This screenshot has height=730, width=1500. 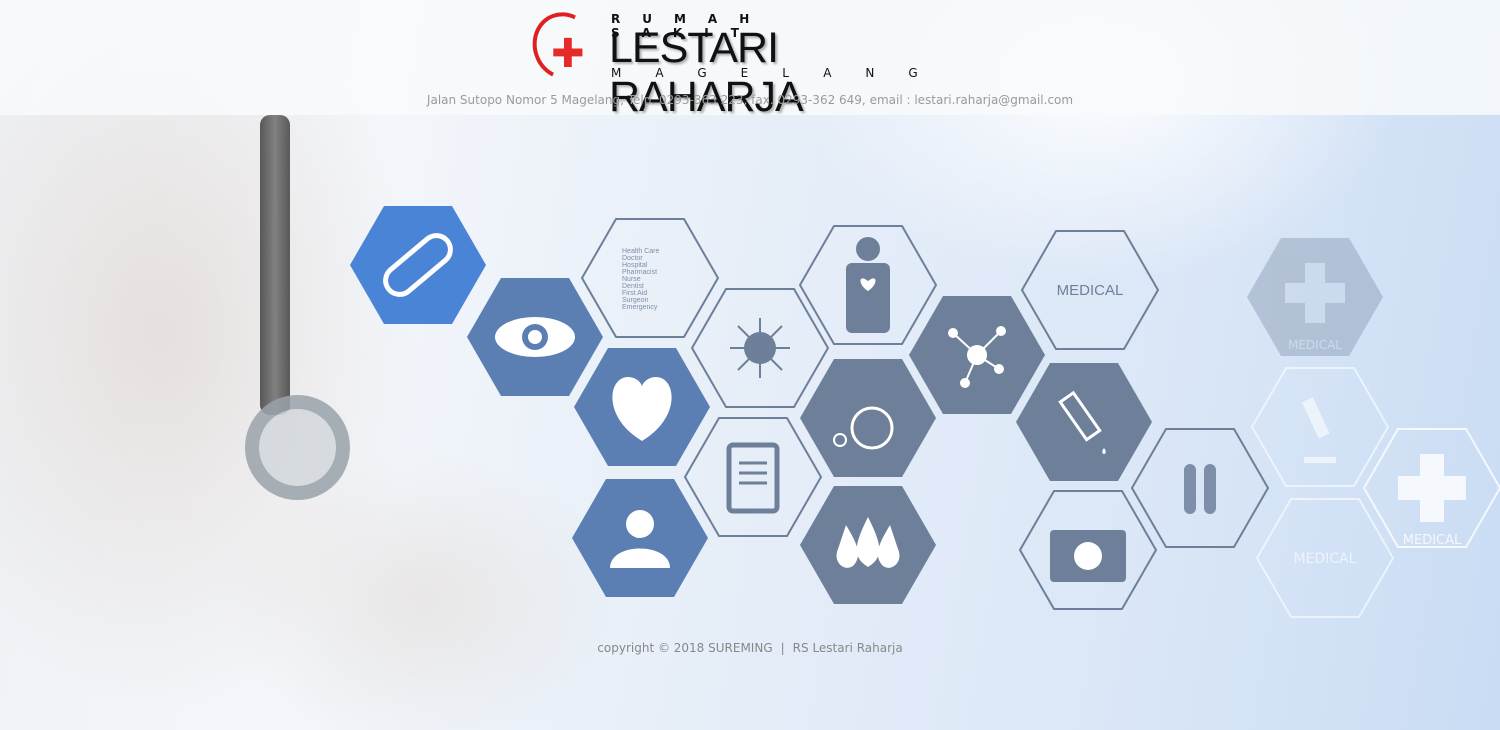 What do you see at coordinates (1200, 488) in the screenshot?
I see `hex-test-tubes` at bounding box center [1200, 488].